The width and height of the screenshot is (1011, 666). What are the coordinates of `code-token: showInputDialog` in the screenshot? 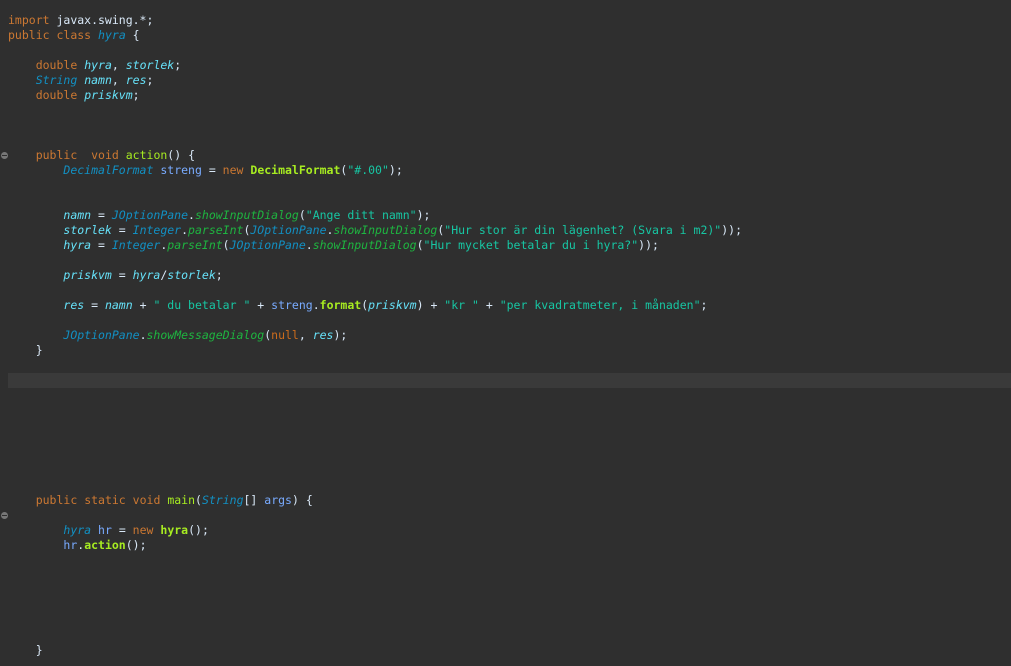 It's located at (364, 245).